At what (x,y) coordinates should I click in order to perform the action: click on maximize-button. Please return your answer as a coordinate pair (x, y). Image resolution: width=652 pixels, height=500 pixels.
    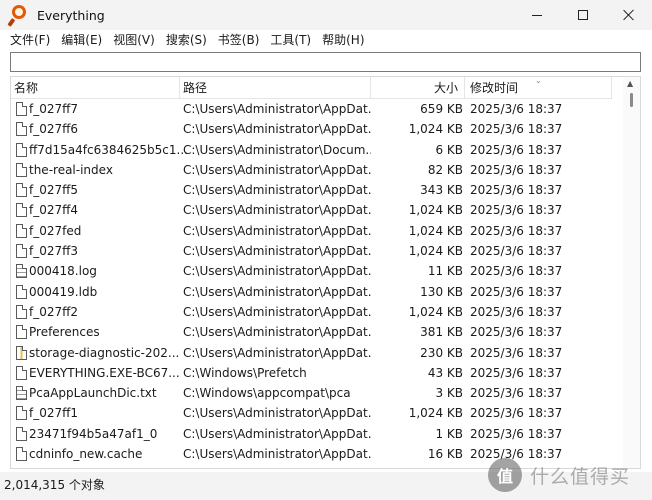
    Looking at the image, I should click on (583, 15).